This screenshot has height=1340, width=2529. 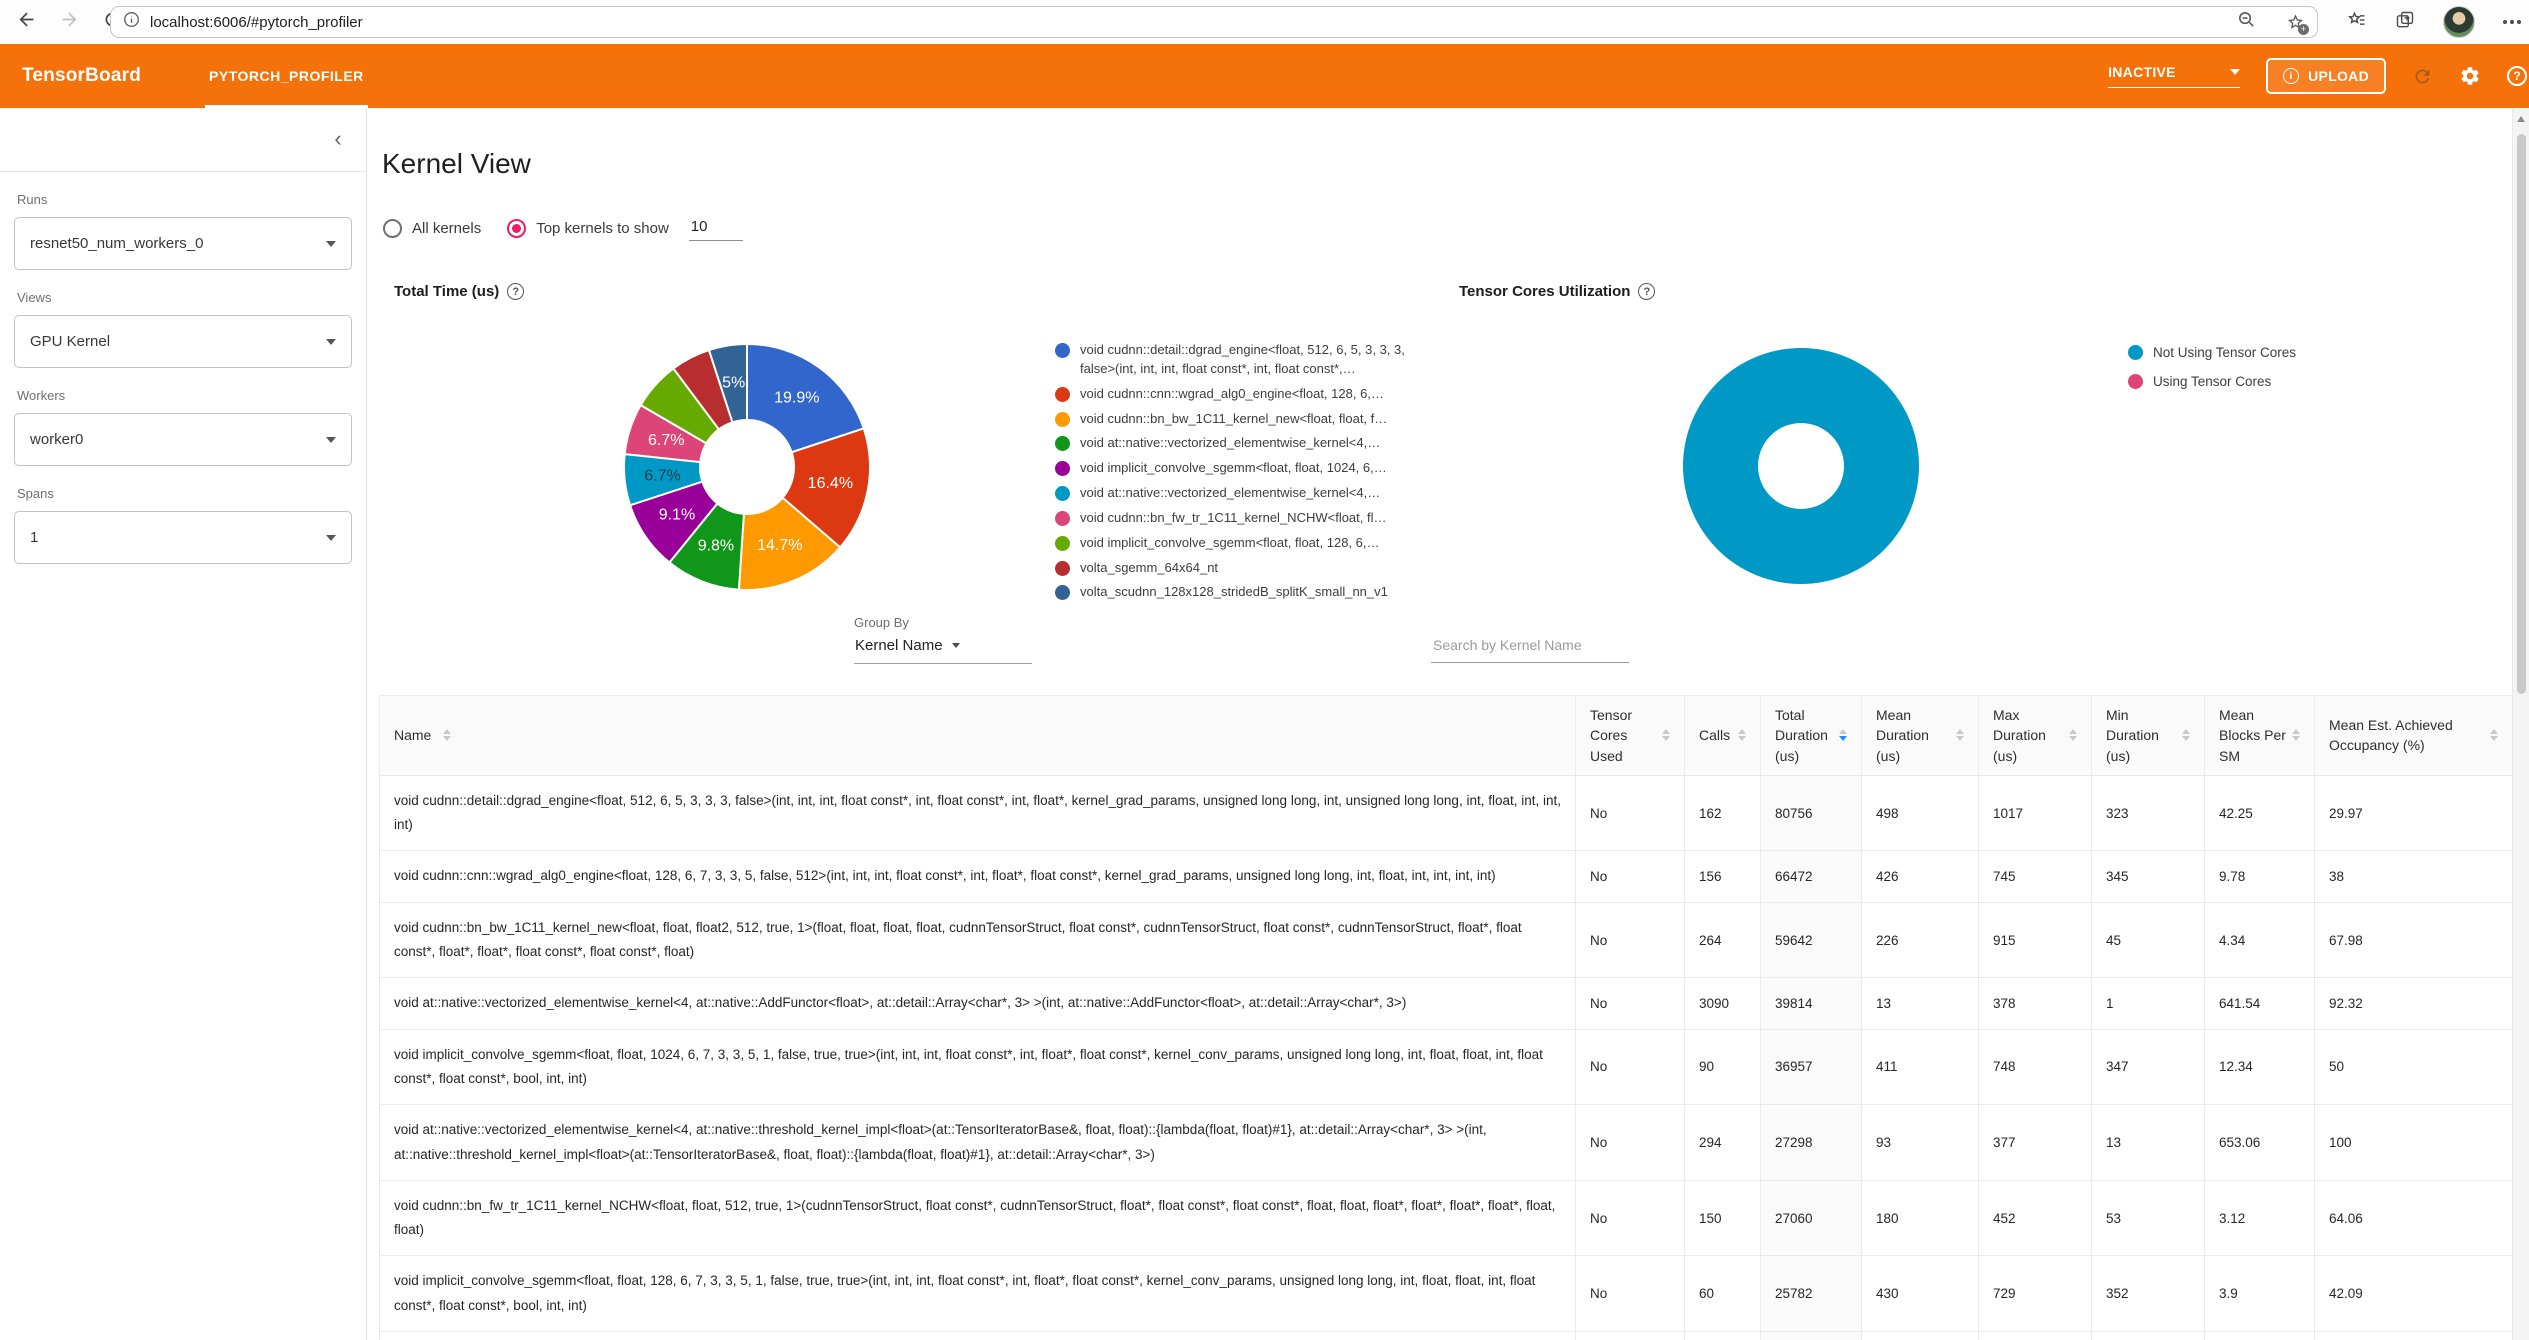 What do you see at coordinates (2073, 735) in the screenshot?
I see `sort-carets-icon` at bounding box center [2073, 735].